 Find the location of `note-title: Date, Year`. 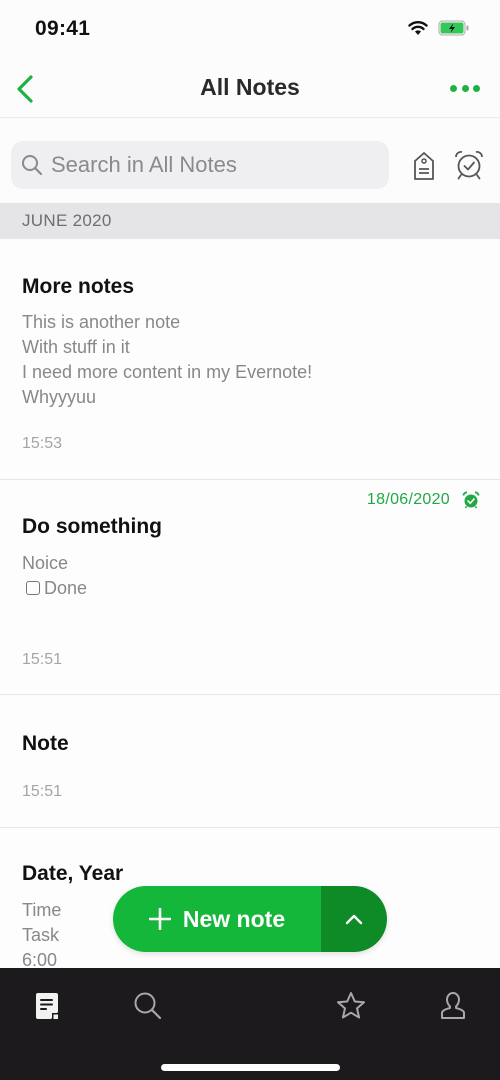

note-title: Date, Year is located at coordinates (73, 873).